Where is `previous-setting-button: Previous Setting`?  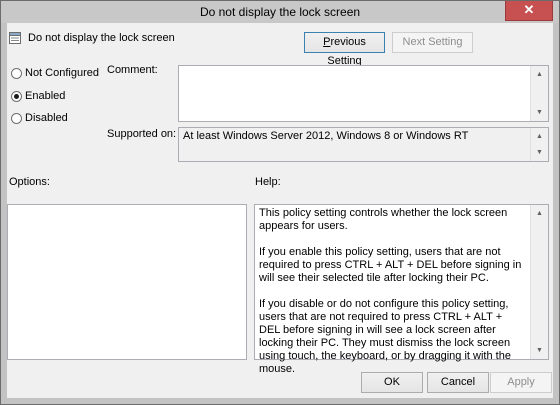 previous-setting-button: Previous Setting is located at coordinates (344, 49).